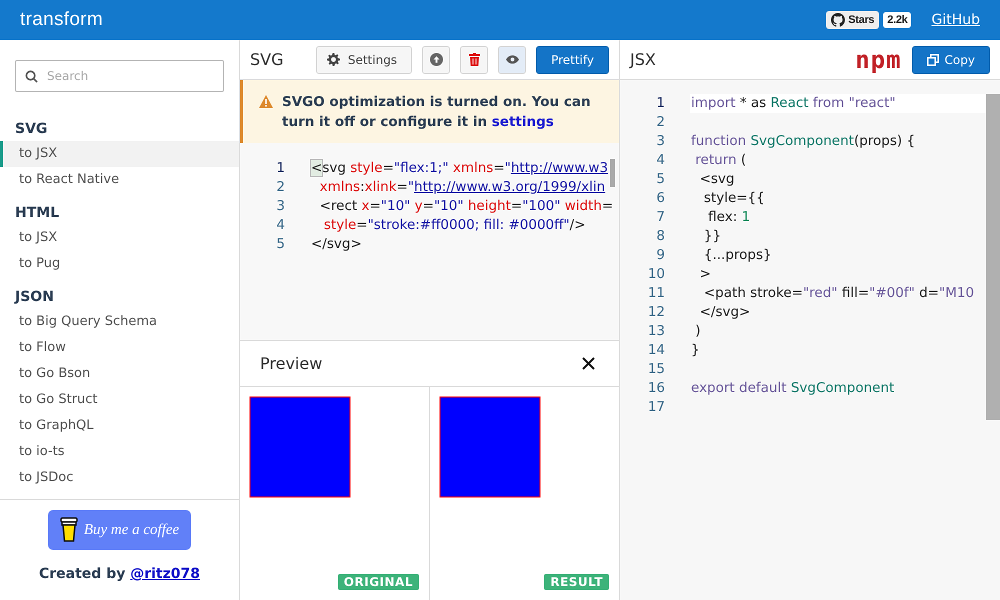  I want to click on line-number: 6, so click(660, 198).